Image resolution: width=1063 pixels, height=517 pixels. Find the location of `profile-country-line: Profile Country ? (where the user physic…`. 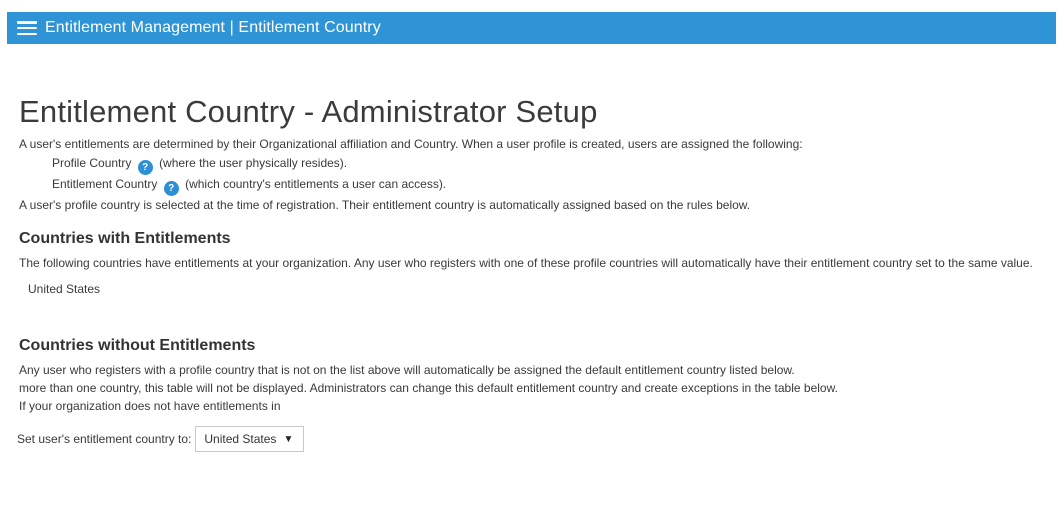

profile-country-line: Profile Country ? (where the user physic… is located at coordinates (539, 164).